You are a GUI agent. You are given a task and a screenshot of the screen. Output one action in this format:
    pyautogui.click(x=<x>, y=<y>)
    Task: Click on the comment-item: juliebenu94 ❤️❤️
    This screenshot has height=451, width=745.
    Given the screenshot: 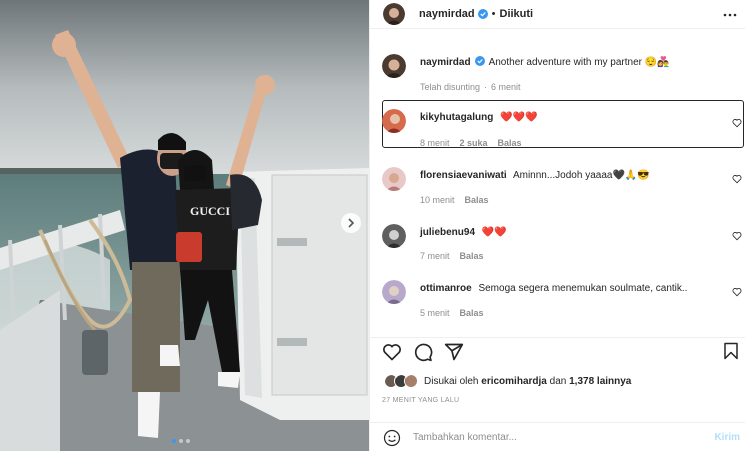 What is the action you would take?
    pyautogui.click(x=444, y=236)
    